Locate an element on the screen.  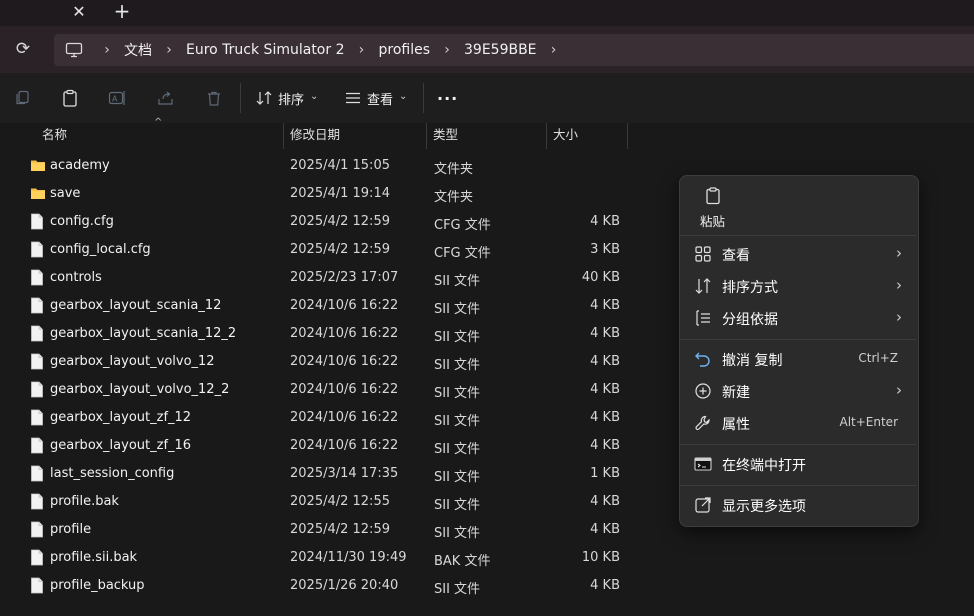
file-date-modified: 2025/2/23 17:07 is located at coordinates (344, 277).